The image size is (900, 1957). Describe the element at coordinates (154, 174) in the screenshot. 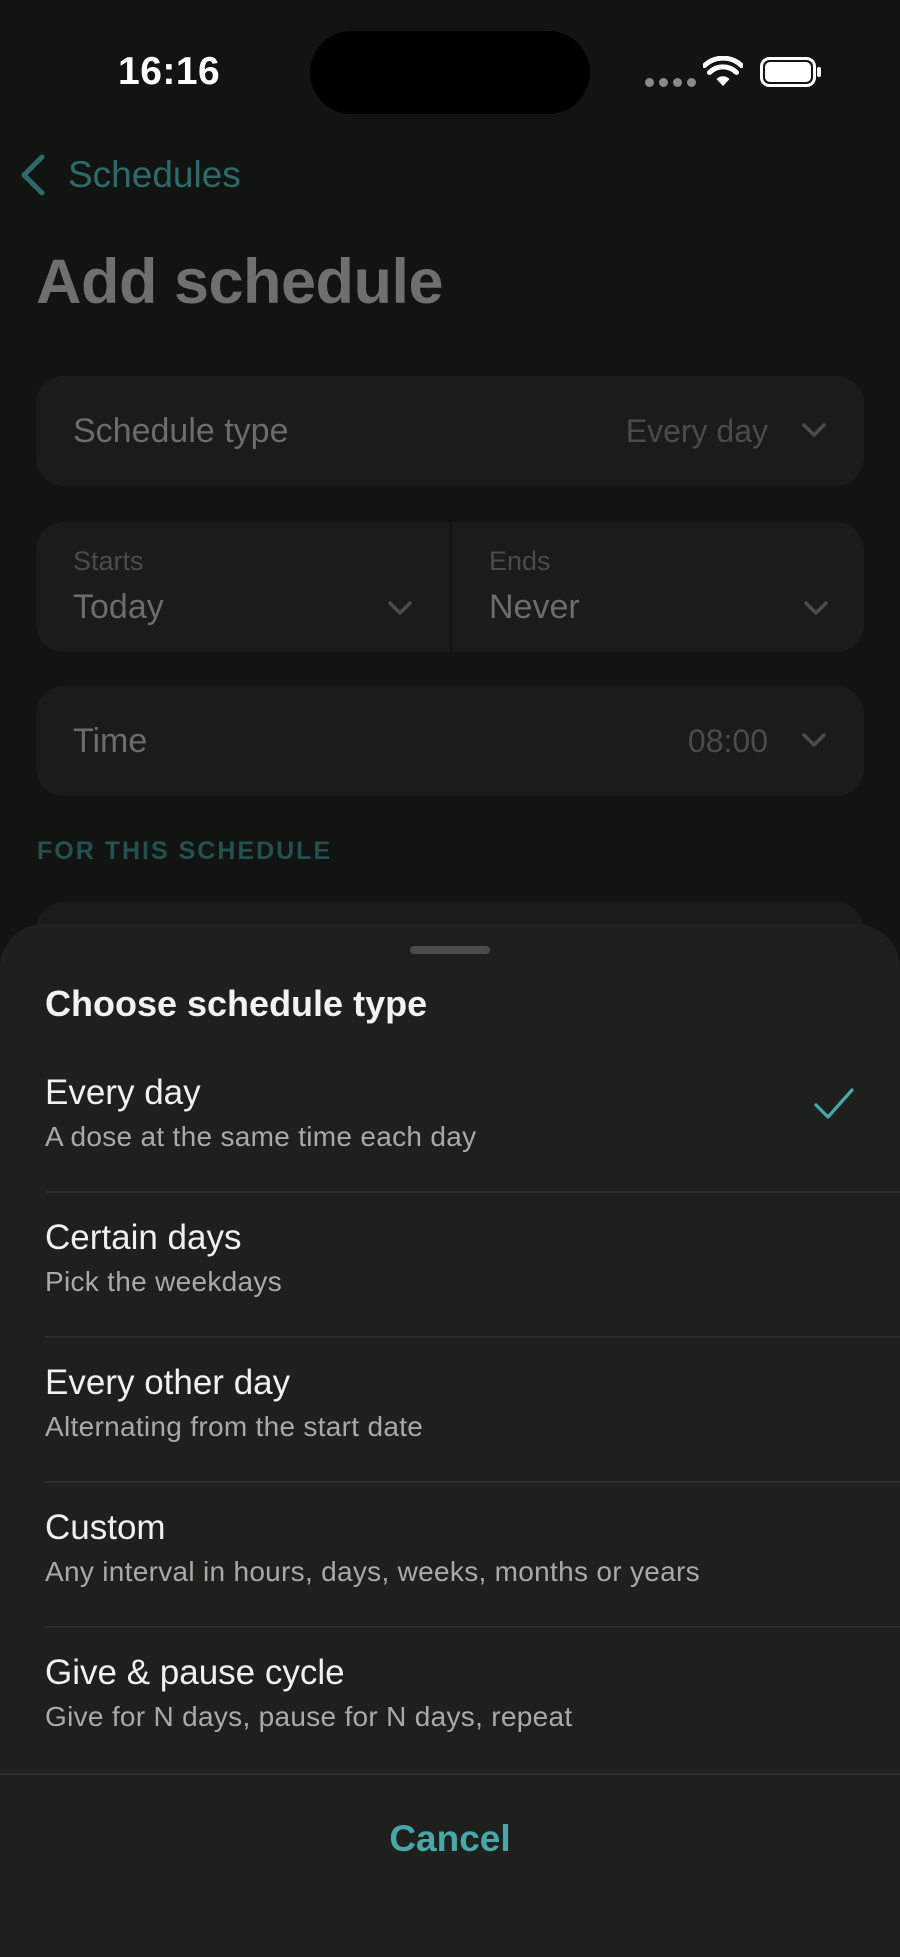

I see `back-label: Schedules` at that location.